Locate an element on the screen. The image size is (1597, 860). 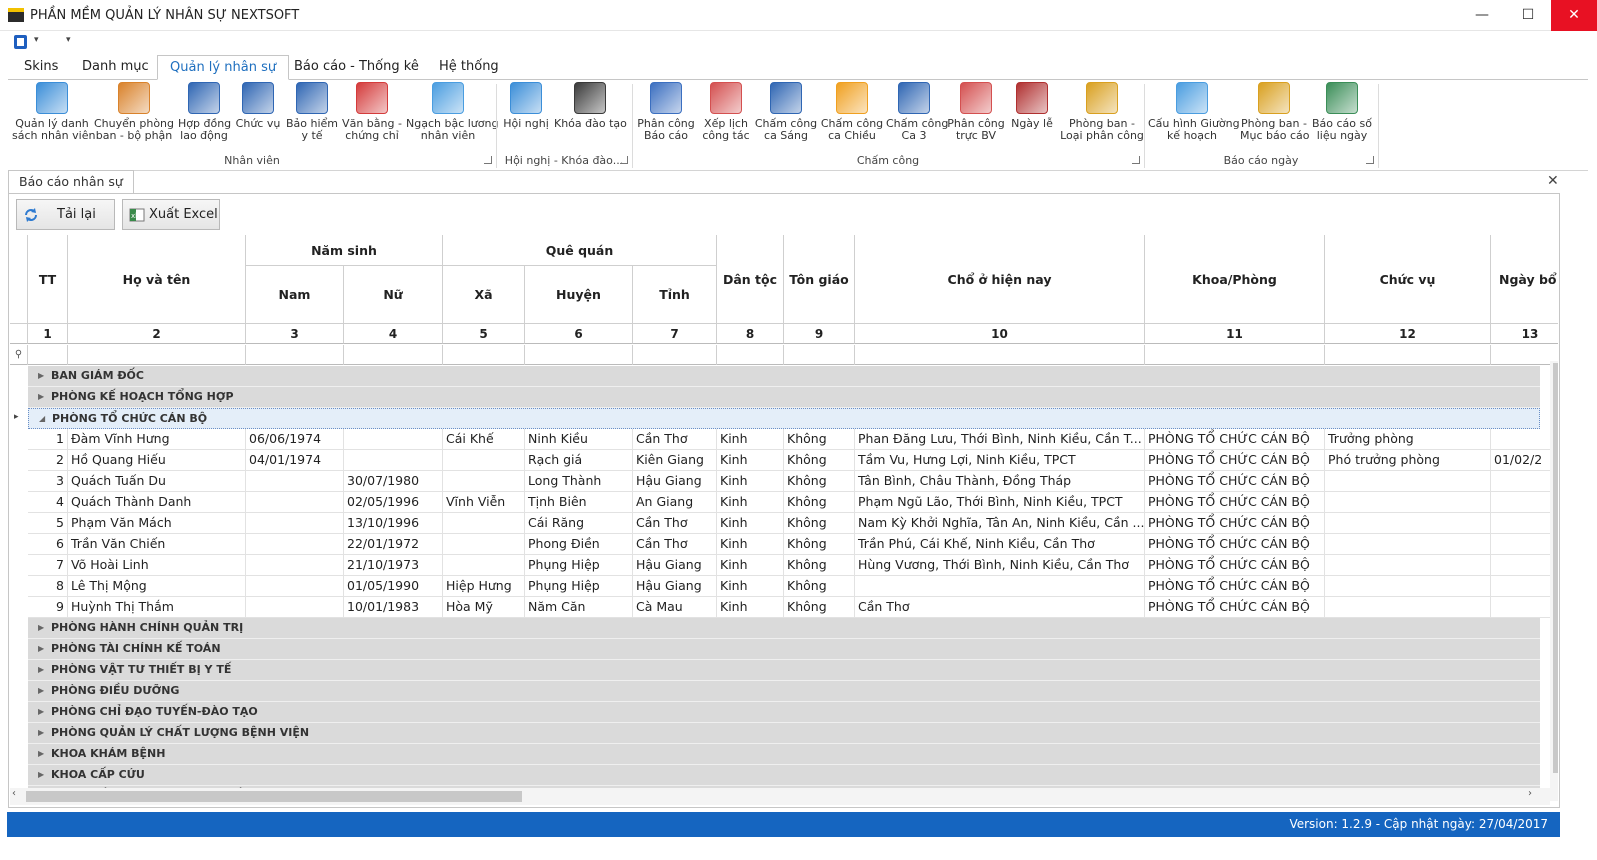
group-row: ▶ PHÒNG VẬT TƯ THIẾT BỊ Y TẾ is located at coordinates (784, 670).